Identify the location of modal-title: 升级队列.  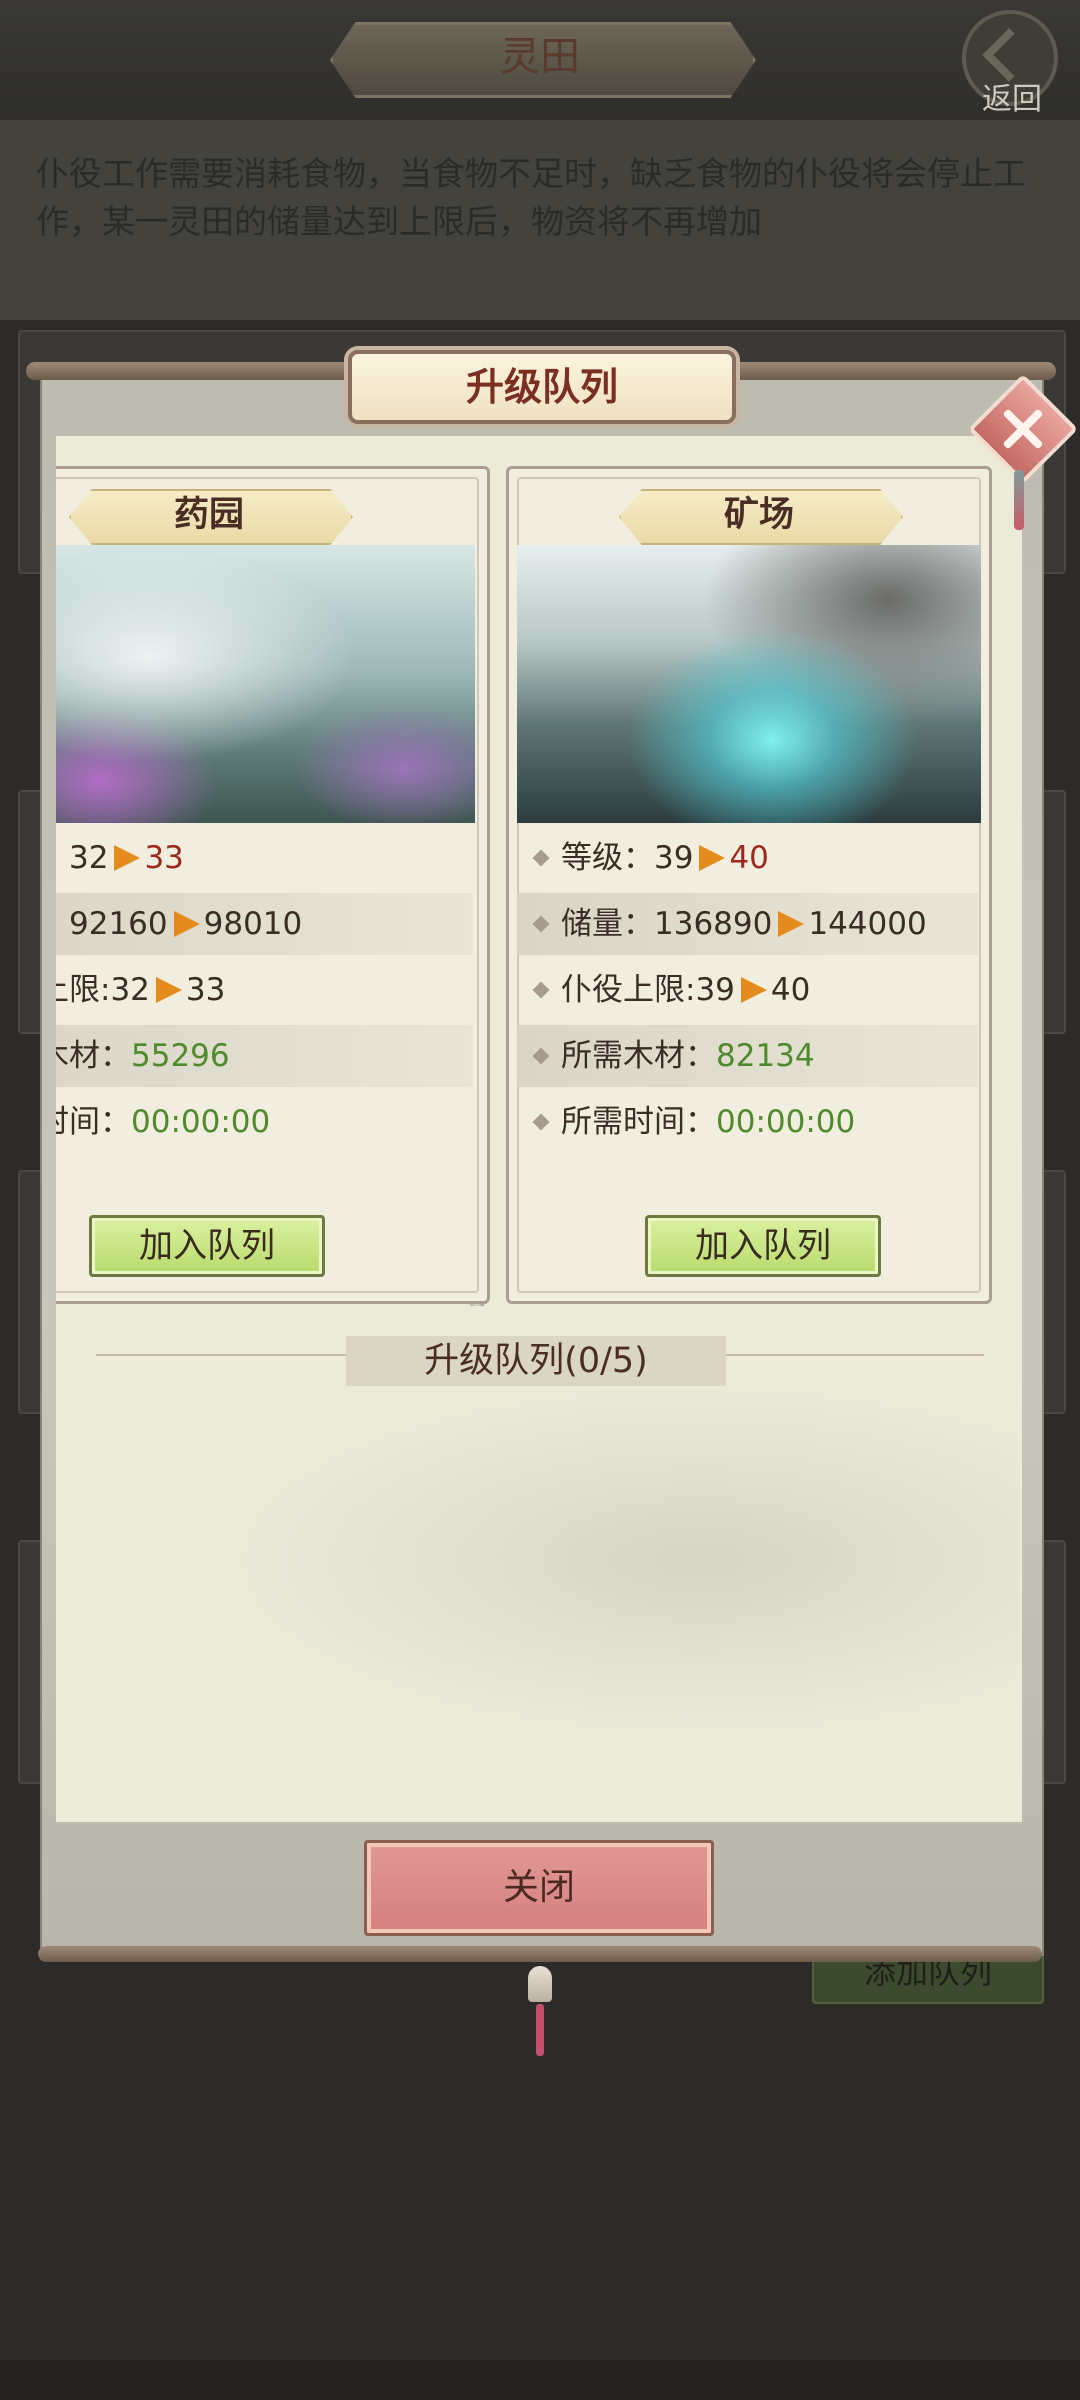
(541, 387).